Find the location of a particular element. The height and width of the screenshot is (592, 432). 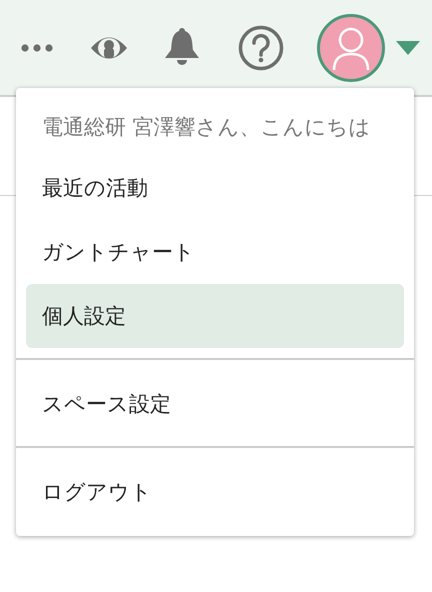

menu-item: 最近の活動 is located at coordinates (215, 188).